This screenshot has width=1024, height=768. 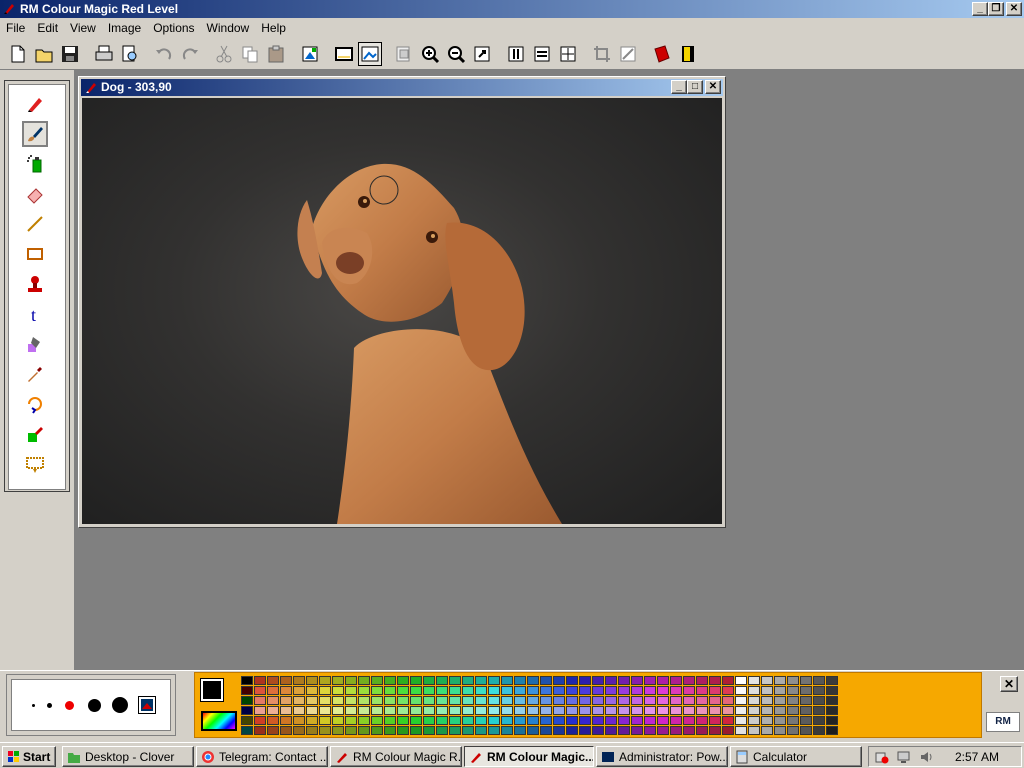 I want to click on start-button: Start, so click(x=29, y=756).